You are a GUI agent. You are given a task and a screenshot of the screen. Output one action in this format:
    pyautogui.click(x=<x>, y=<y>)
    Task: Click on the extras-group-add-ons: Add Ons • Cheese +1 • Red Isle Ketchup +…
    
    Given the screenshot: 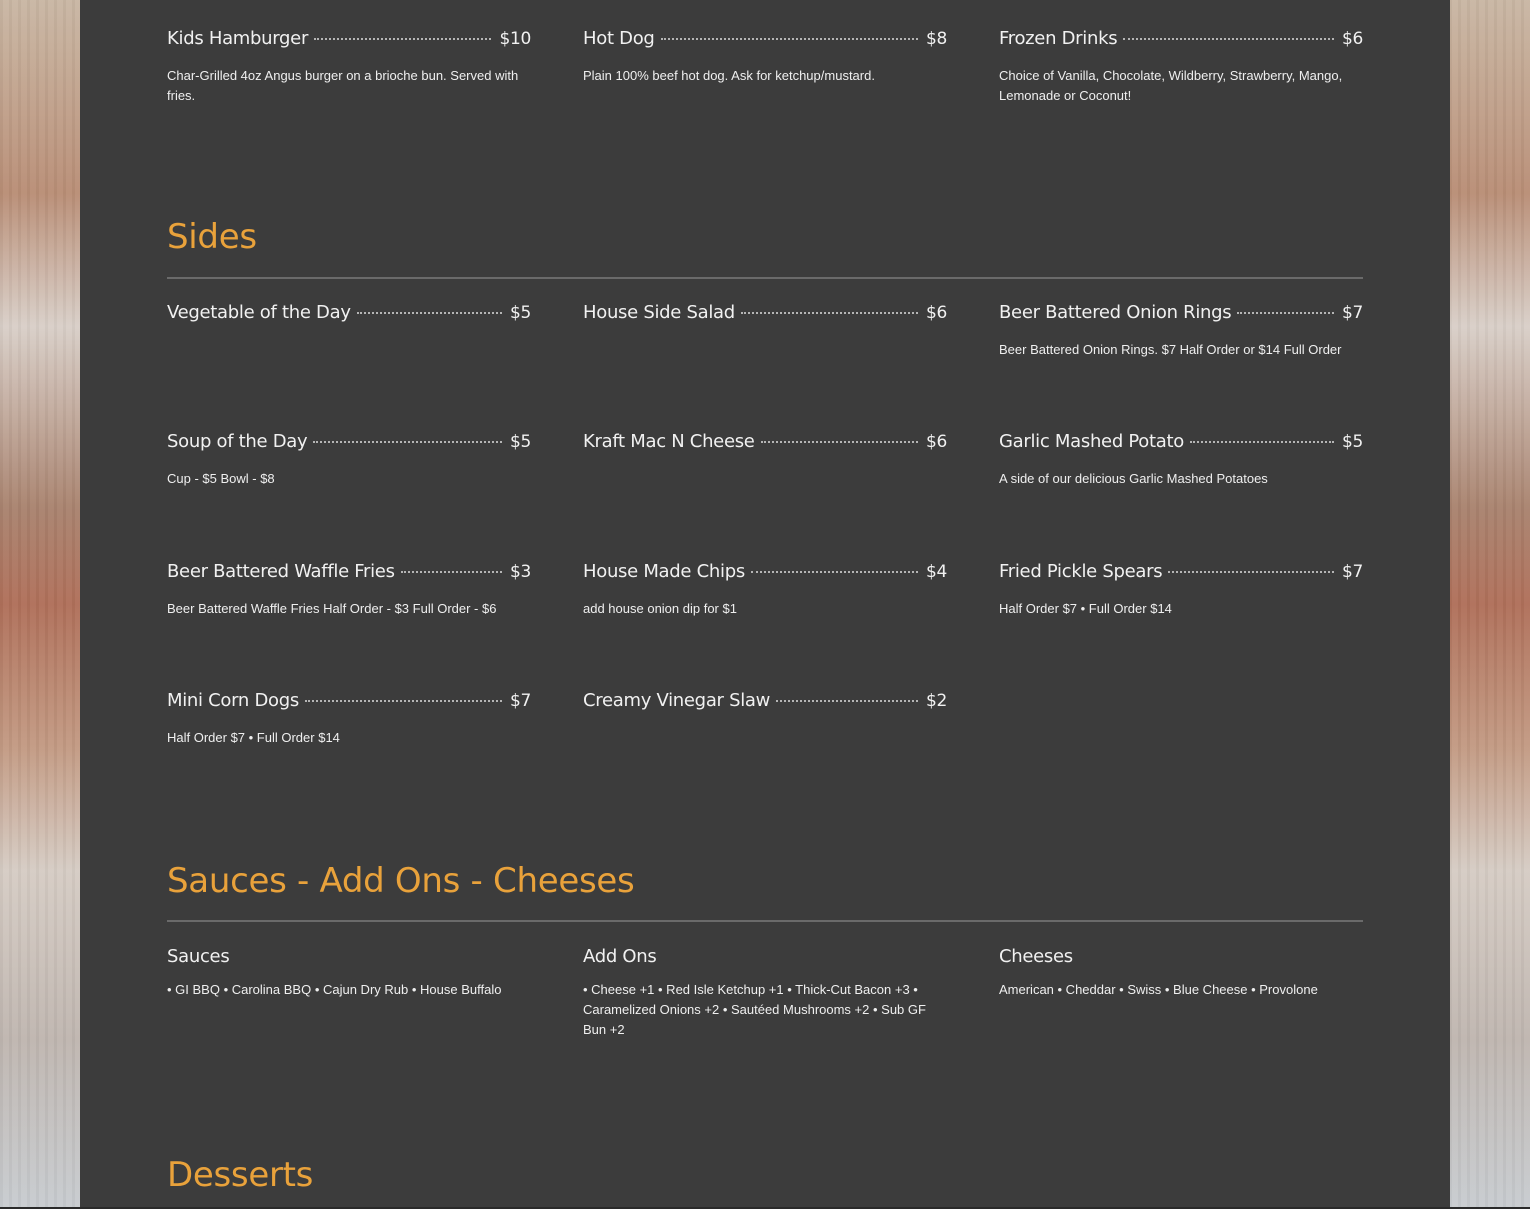 What is the action you would take?
    pyautogui.click(x=765, y=992)
    